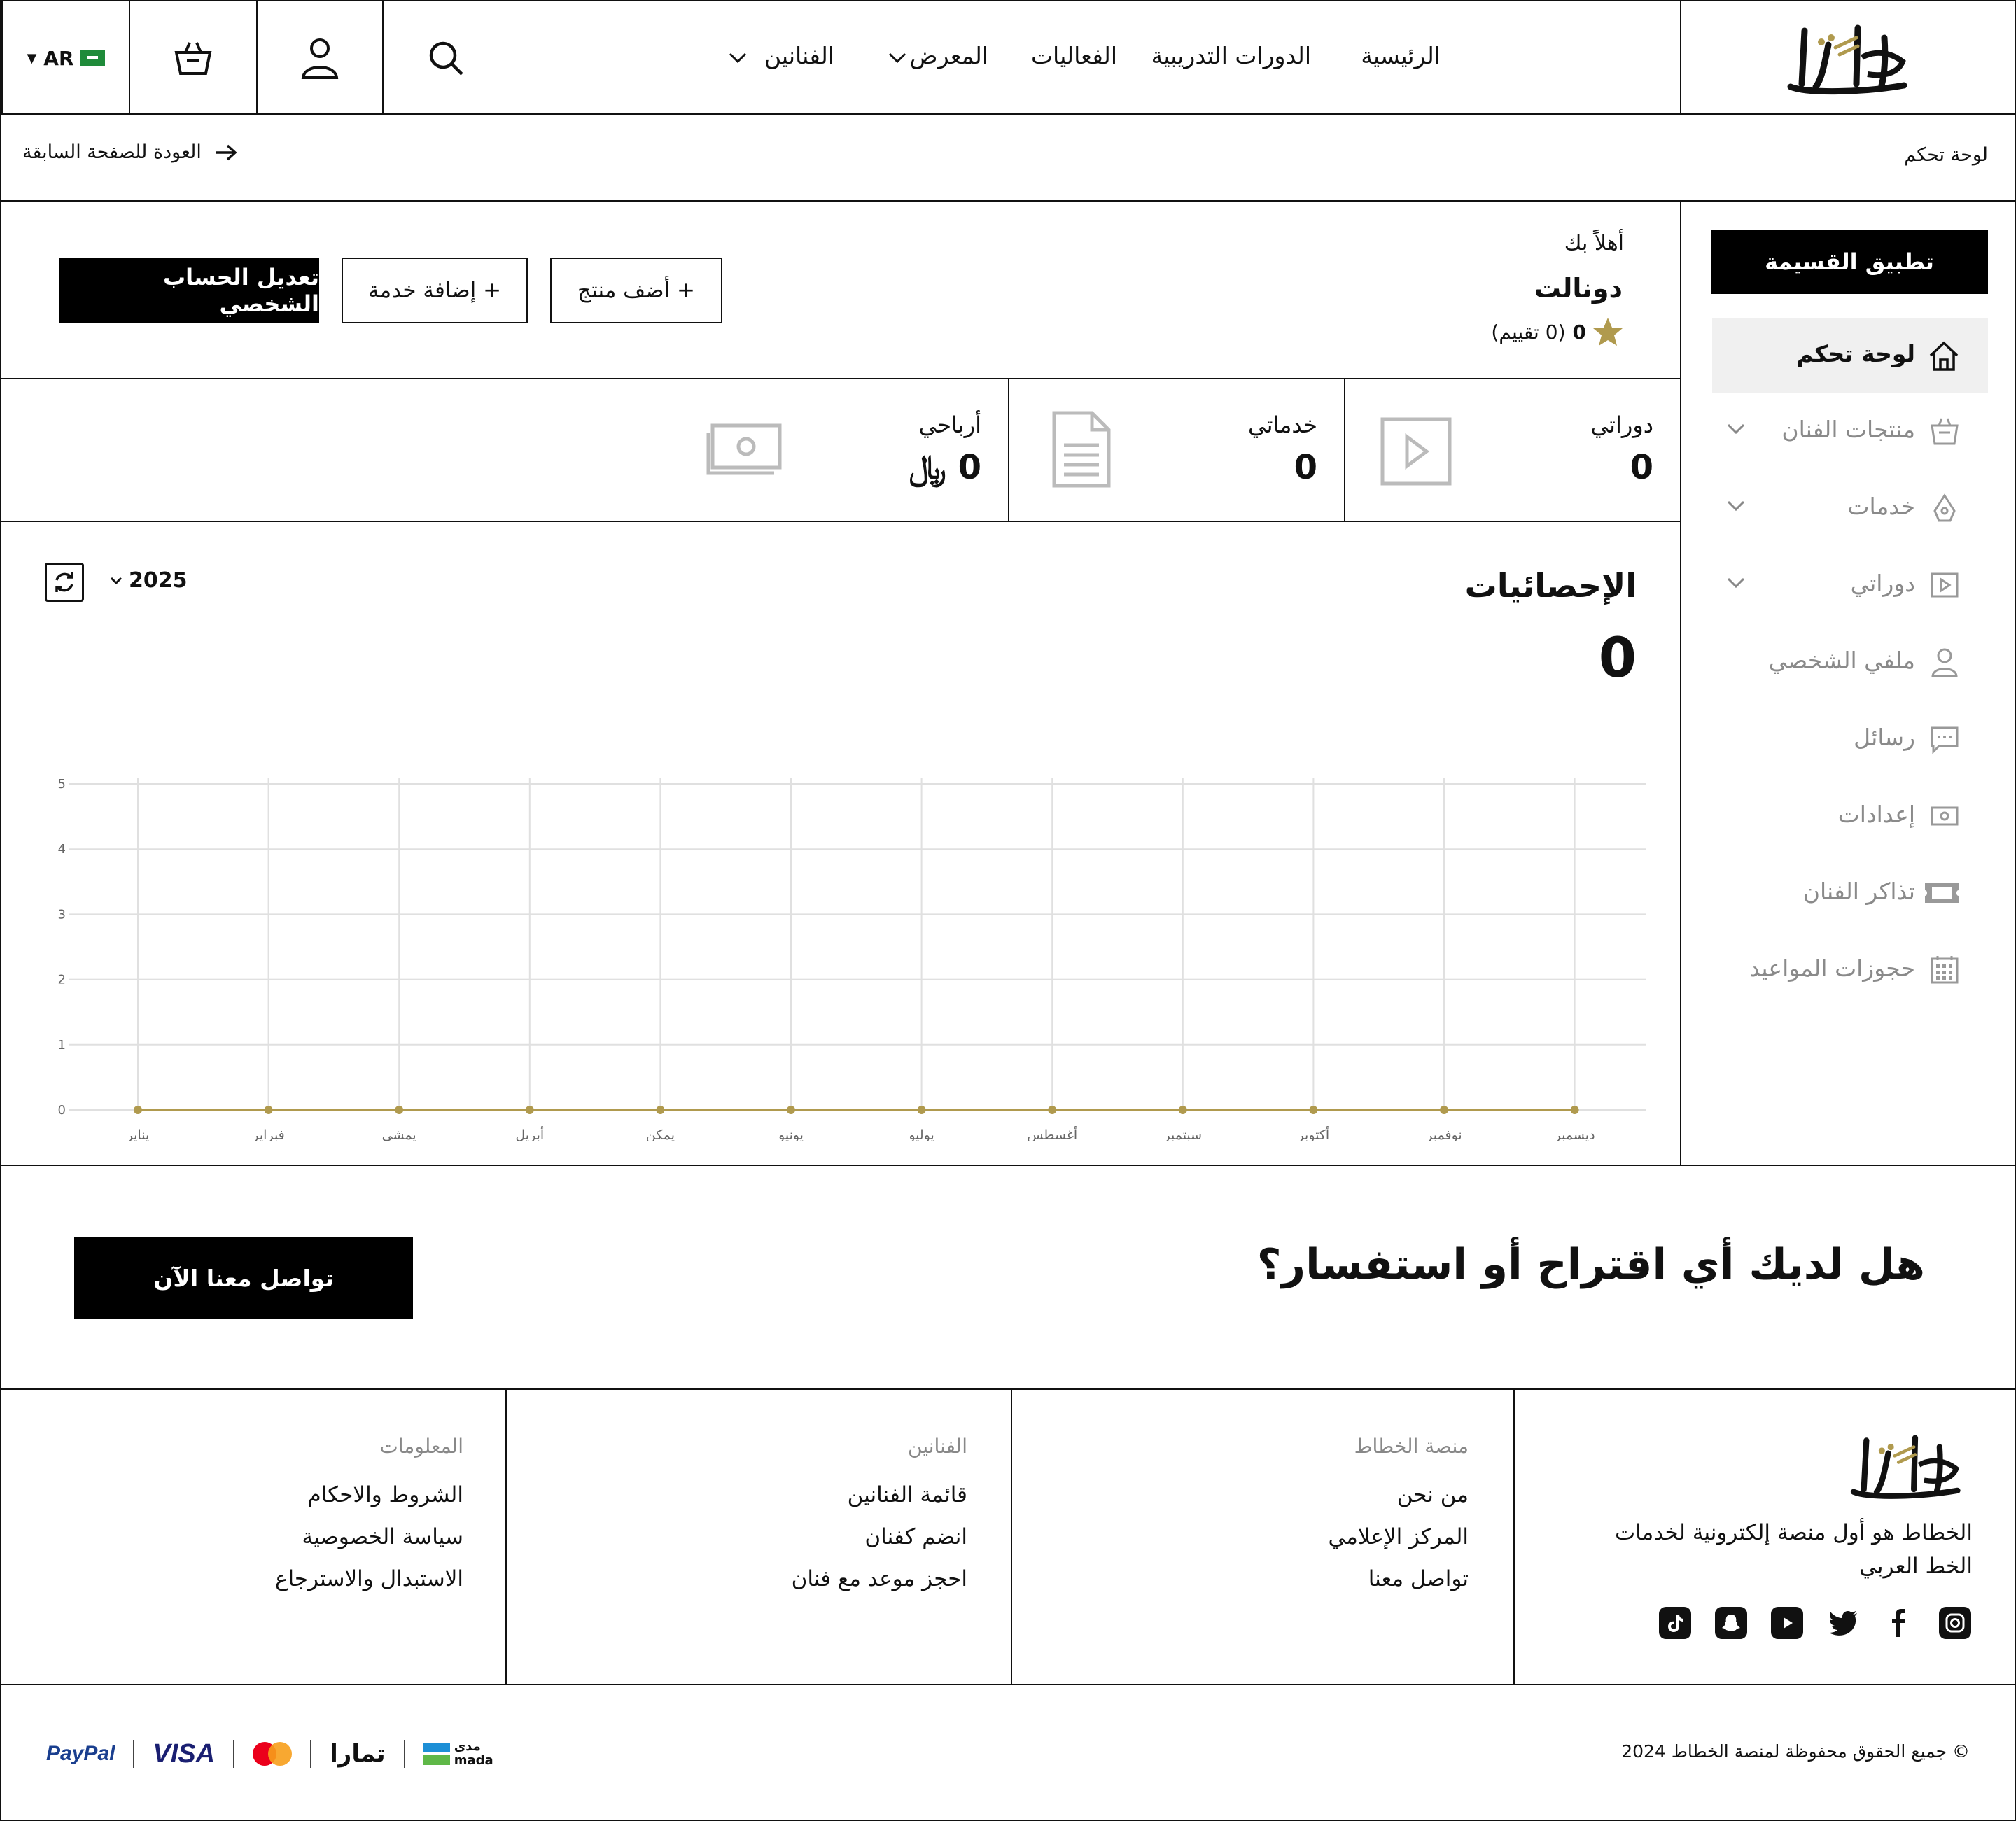  What do you see at coordinates (1594, 243) in the screenshot?
I see `greeting: أهلاً بك` at bounding box center [1594, 243].